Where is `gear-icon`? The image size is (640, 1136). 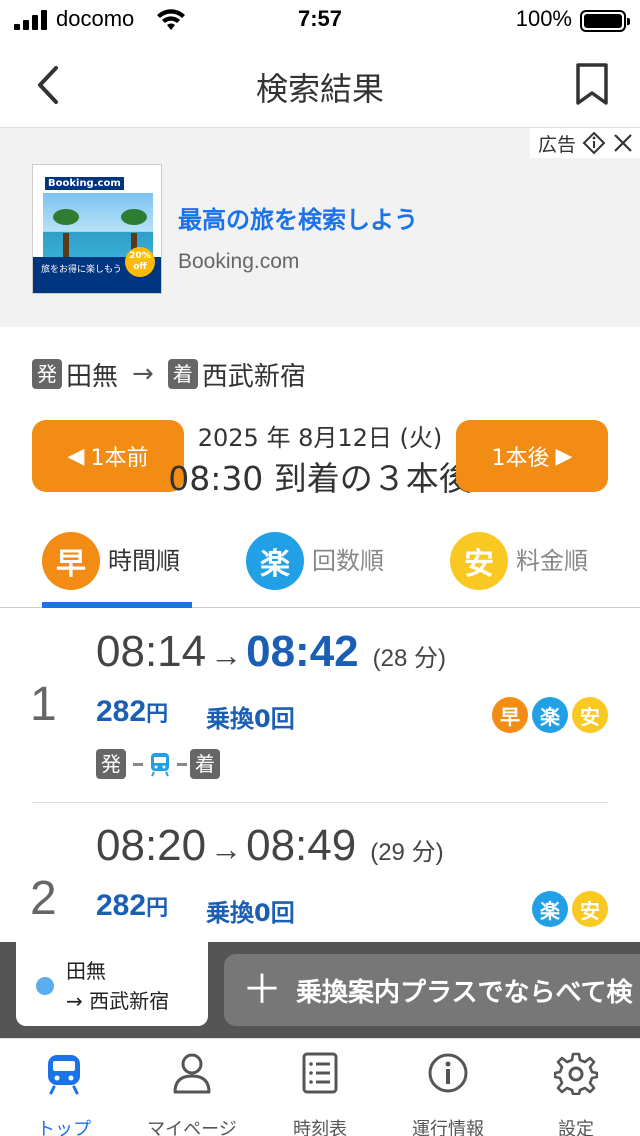 gear-icon is located at coordinates (576, 1074).